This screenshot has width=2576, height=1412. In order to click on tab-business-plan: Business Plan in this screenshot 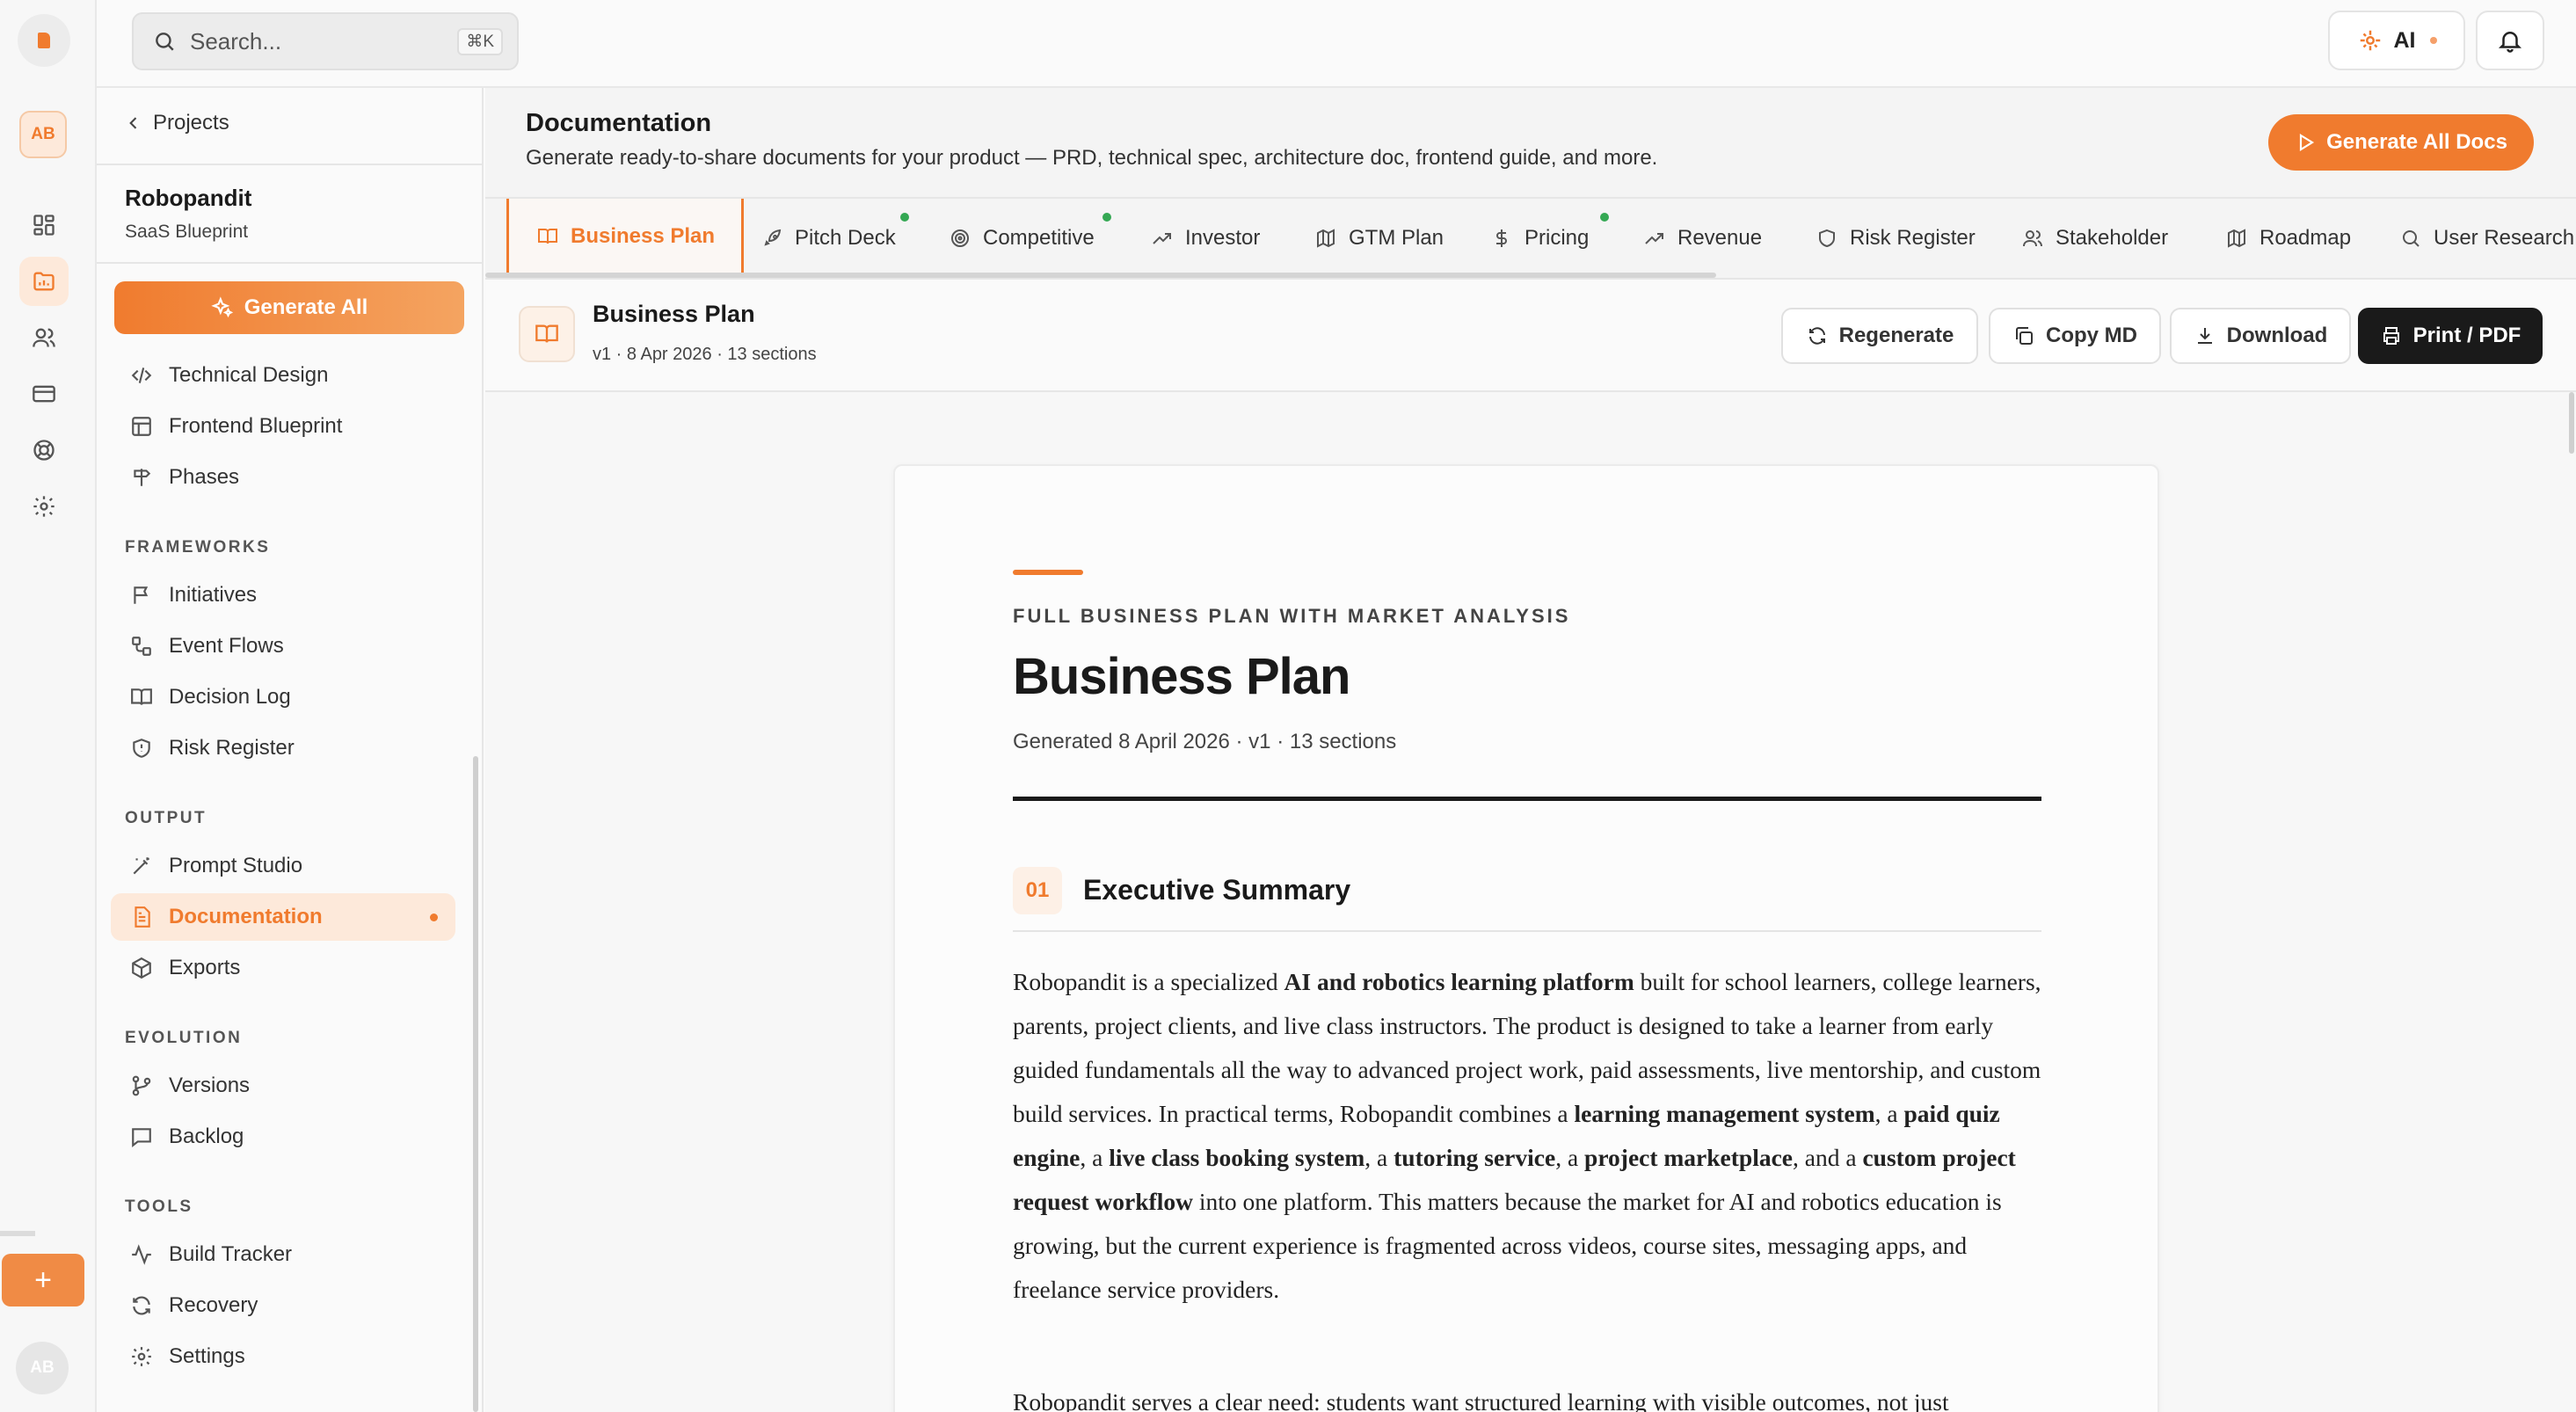, I will do `click(625, 239)`.